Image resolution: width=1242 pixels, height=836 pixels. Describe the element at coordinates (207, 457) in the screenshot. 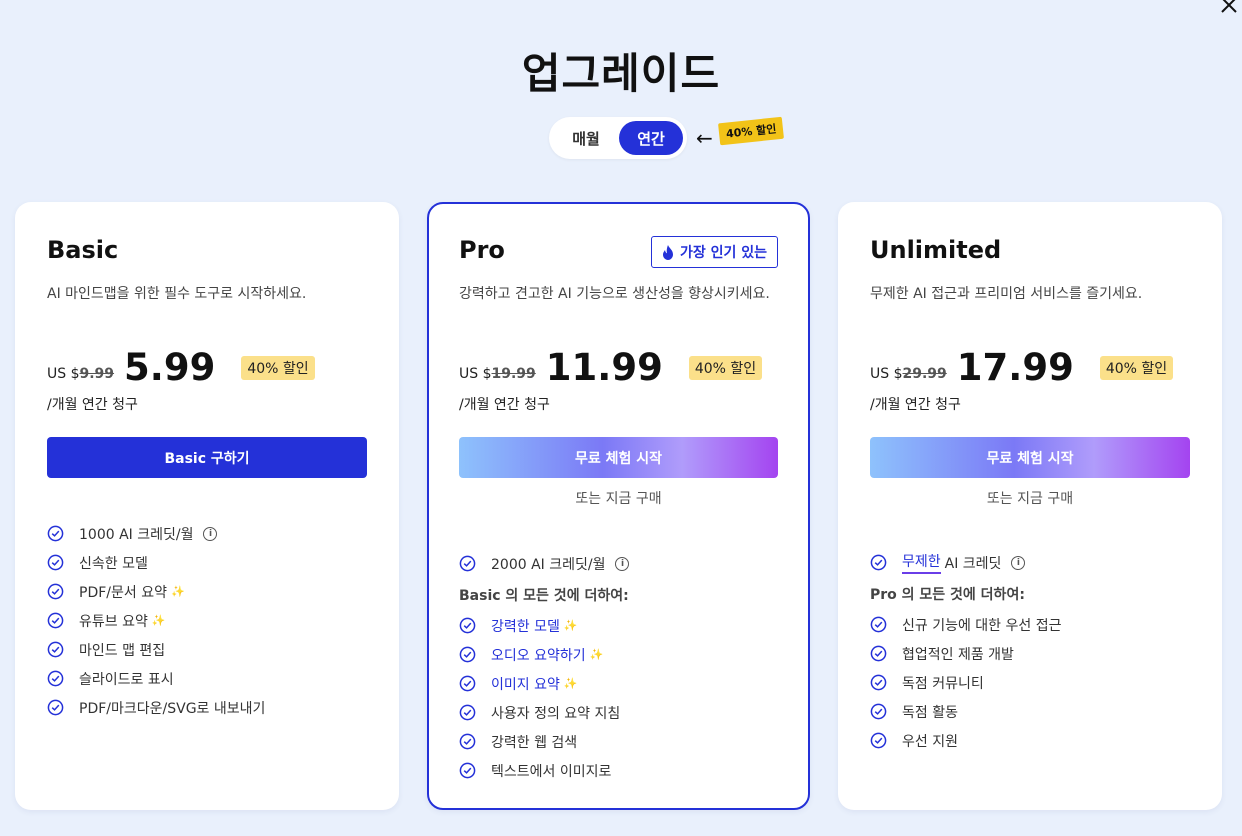

I see `basic-buy-button: Basic 구하기` at that location.